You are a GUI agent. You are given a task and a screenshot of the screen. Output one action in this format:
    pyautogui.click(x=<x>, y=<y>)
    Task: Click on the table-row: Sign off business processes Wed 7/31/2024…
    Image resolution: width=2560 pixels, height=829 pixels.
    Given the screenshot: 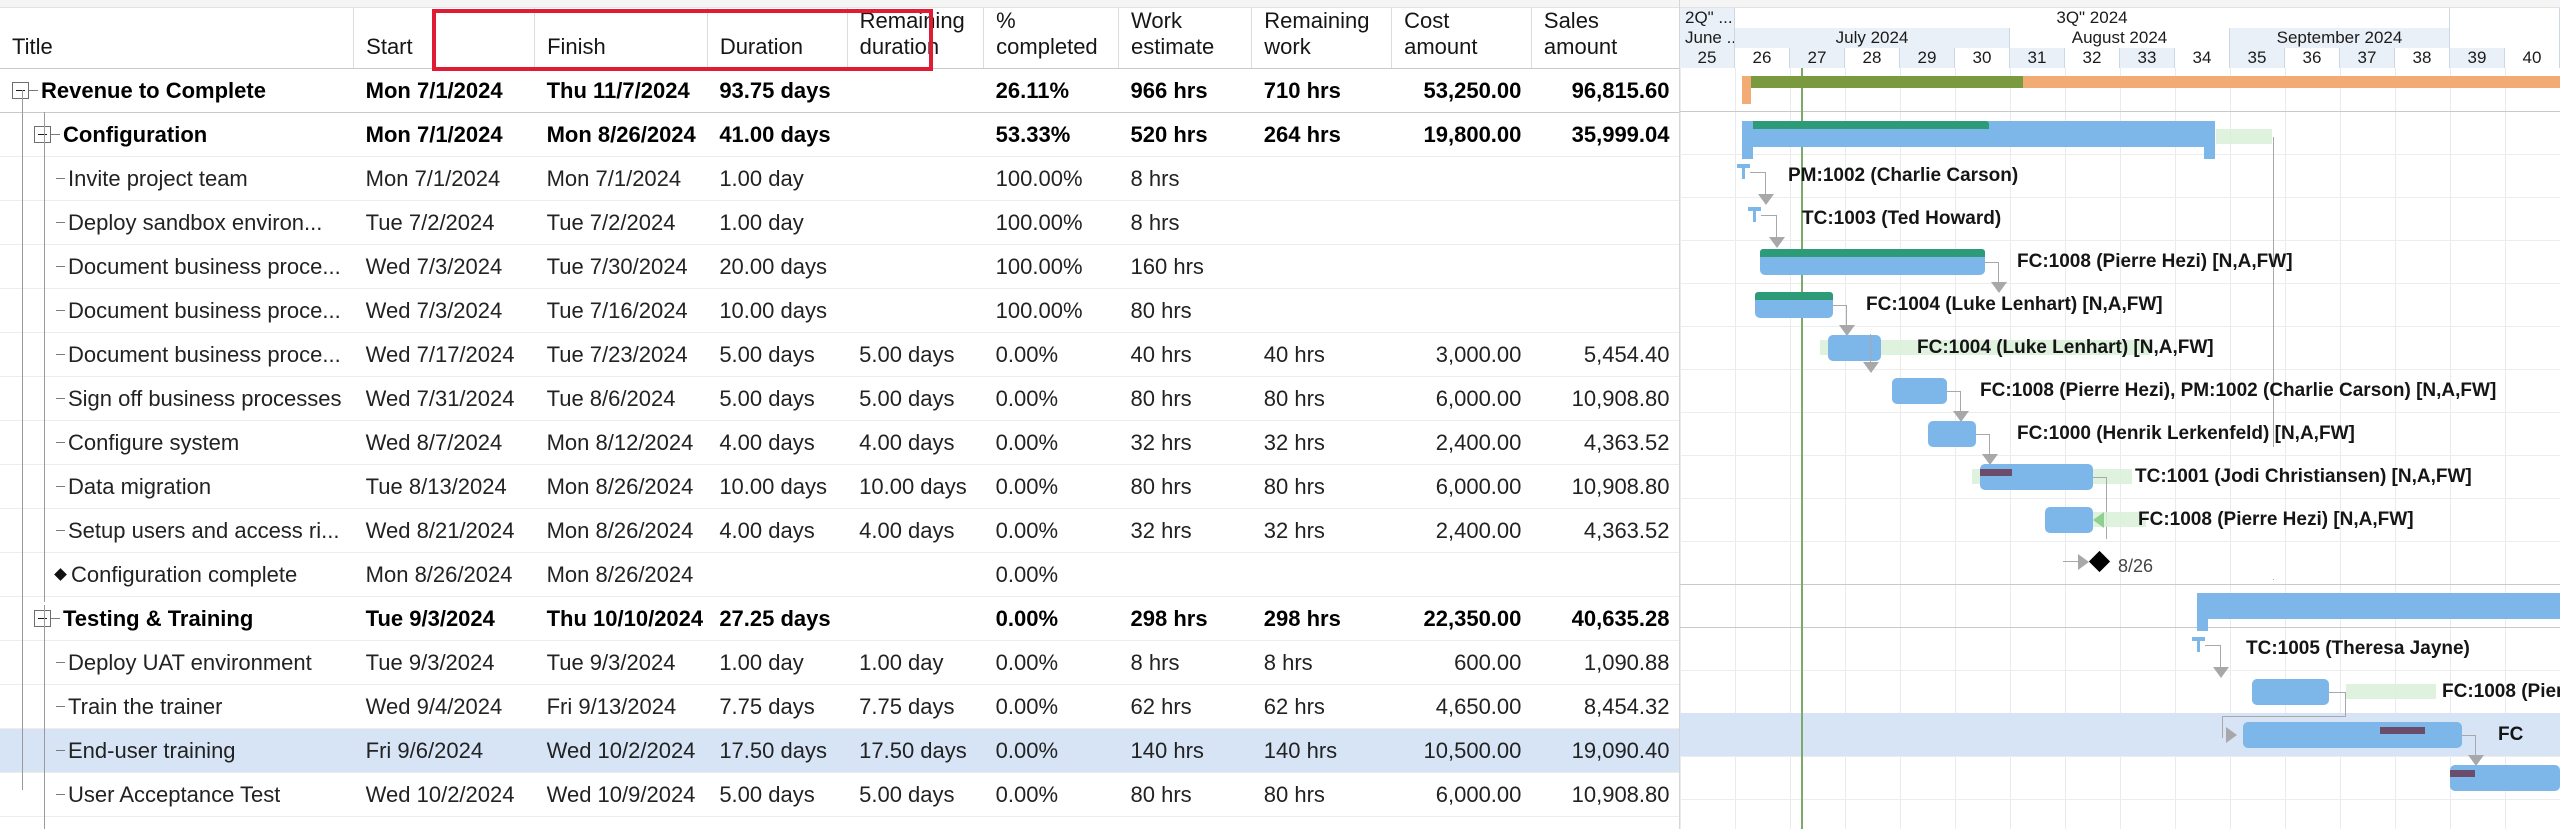 What is the action you would take?
    pyautogui.click(x=839, y=398)
    